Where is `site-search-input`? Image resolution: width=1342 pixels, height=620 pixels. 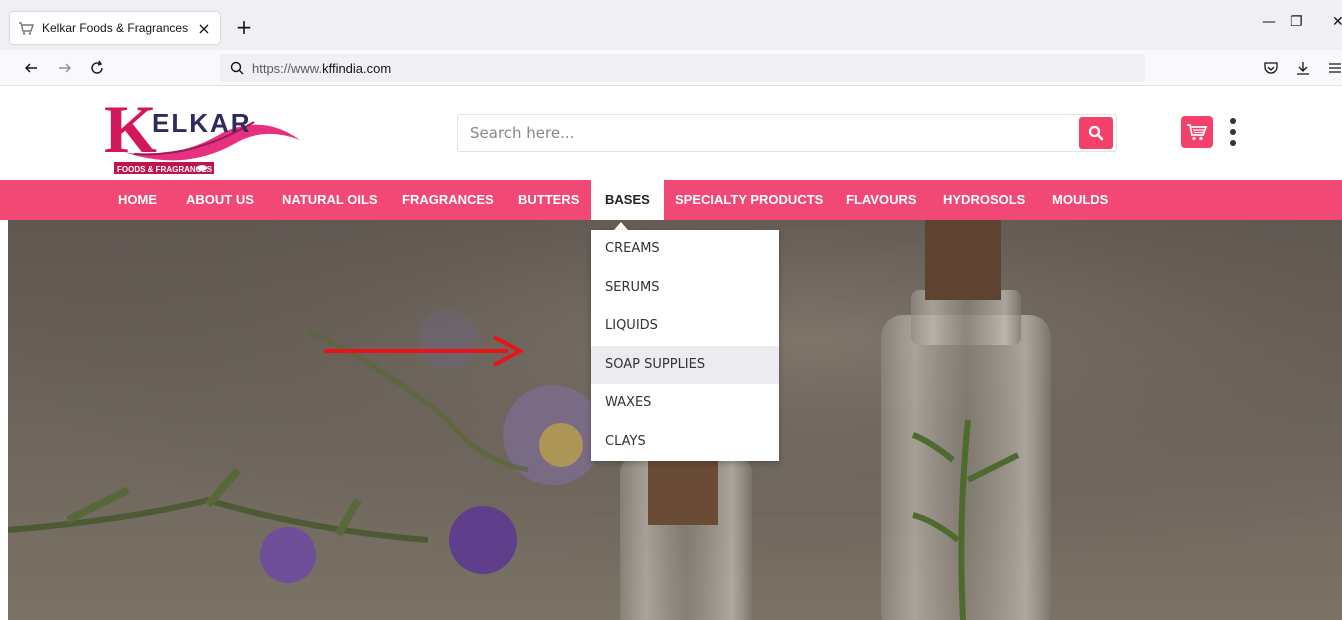 site-search-input is located at coordinates (768, 133).